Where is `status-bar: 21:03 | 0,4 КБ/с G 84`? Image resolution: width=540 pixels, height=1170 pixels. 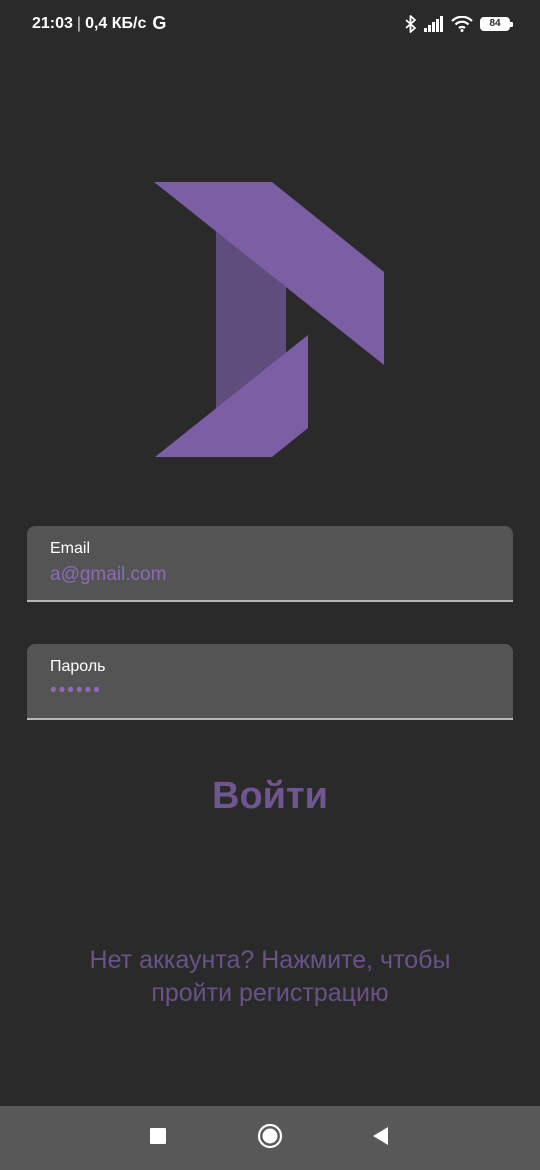
status-bar: 21:03 | 0,4 КБ/с G 84 is located at coordinates (270, 24).